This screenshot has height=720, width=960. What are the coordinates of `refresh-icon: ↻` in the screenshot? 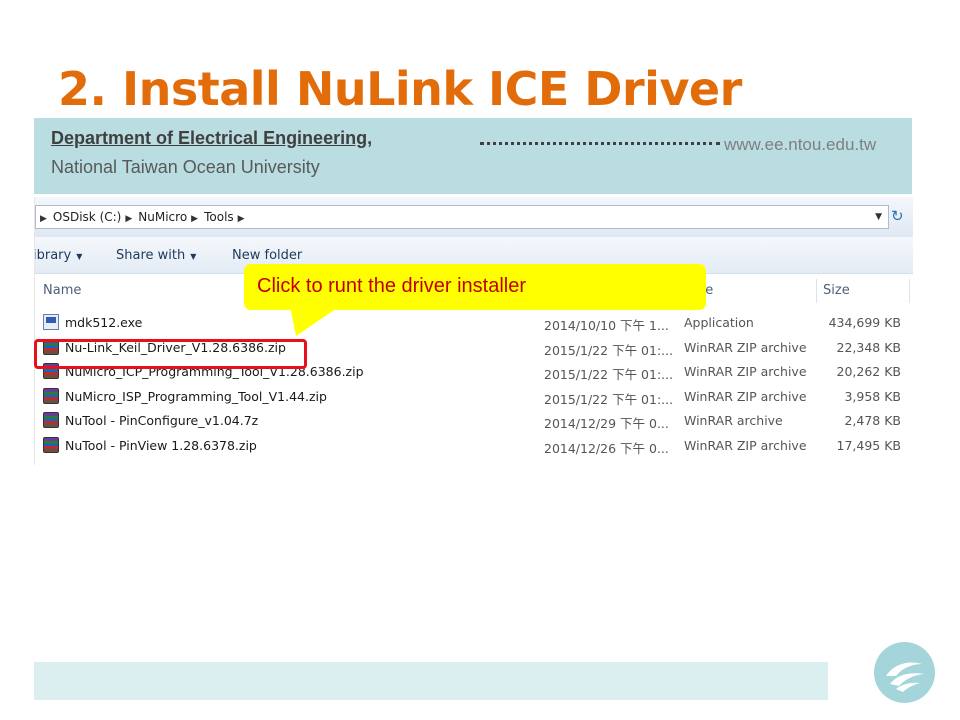 It's located at (897, 216).